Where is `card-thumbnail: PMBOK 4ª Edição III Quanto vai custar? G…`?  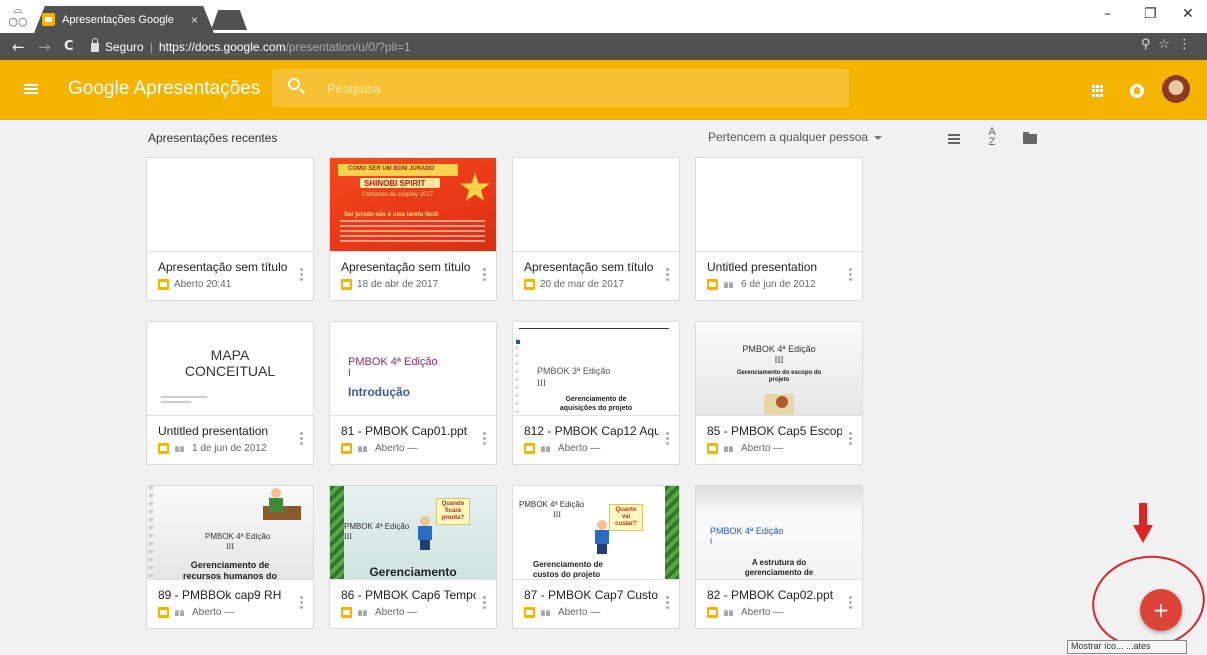 card-thumbnail: PMBOK 4ª Edição III Quanto vai custar? G… is located at coordinates (596, 533).